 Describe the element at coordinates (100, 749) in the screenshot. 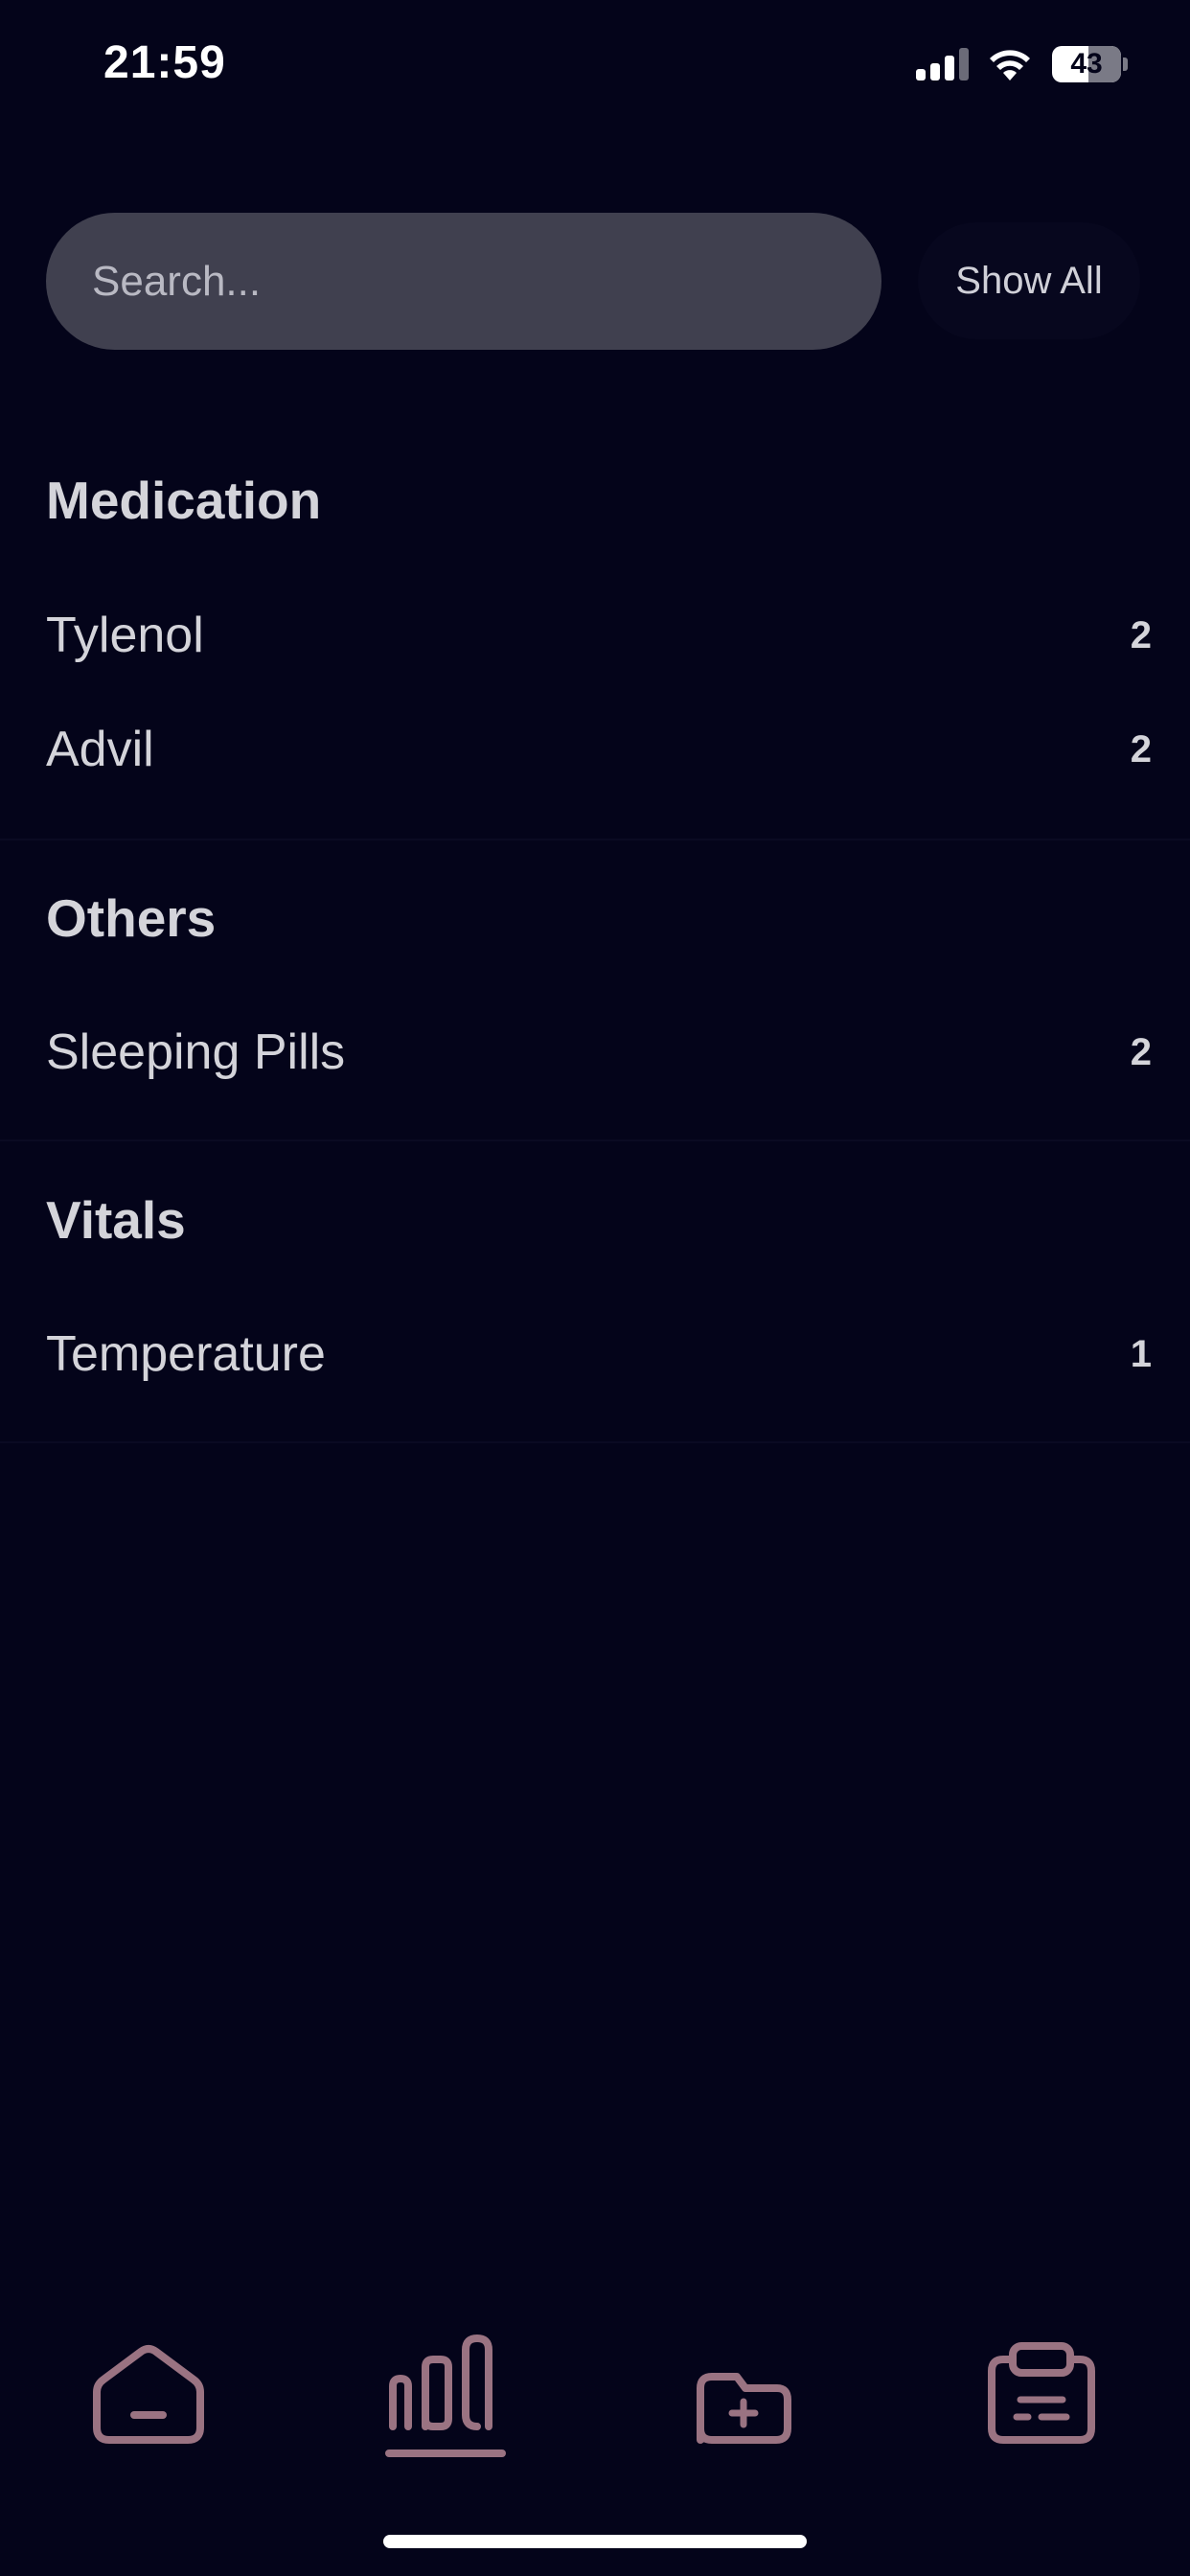

I see `list-item-label: Advil` at that location.